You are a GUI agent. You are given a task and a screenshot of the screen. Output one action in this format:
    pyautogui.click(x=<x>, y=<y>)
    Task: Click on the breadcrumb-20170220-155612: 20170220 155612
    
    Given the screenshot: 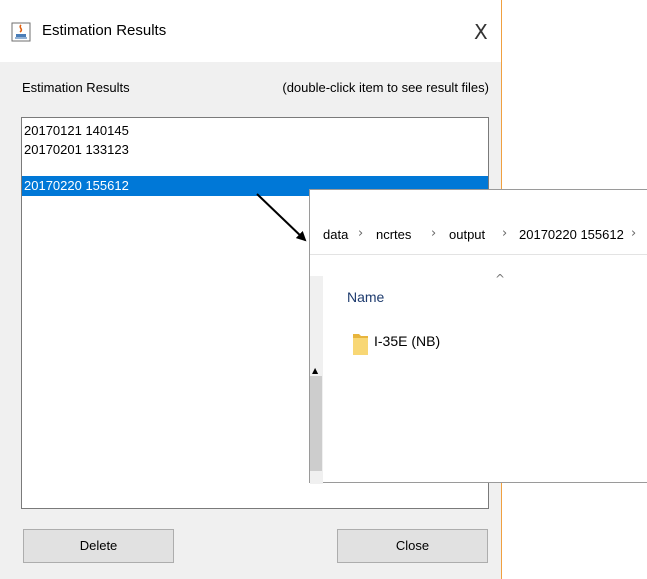 What is the action you would take?
    pyautogui.click(x=571, y=234)
    